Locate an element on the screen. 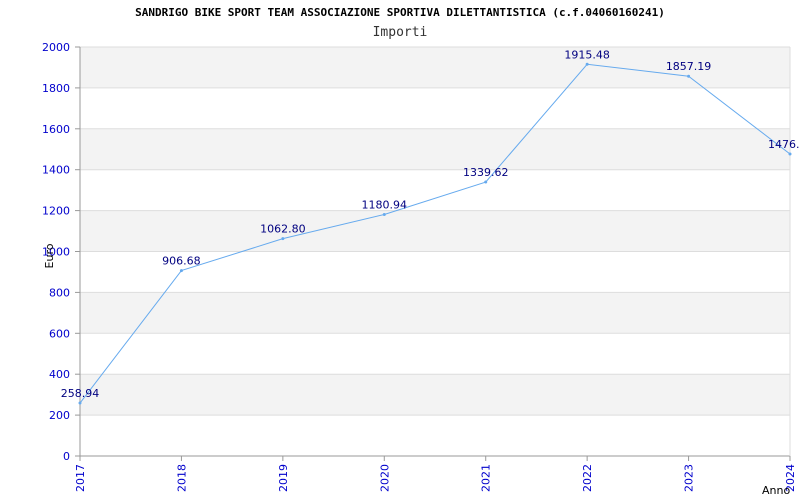 The width and height of the screenshot is (800, 500). x-tick-label: 2020 is located at coordinates (384, 478).